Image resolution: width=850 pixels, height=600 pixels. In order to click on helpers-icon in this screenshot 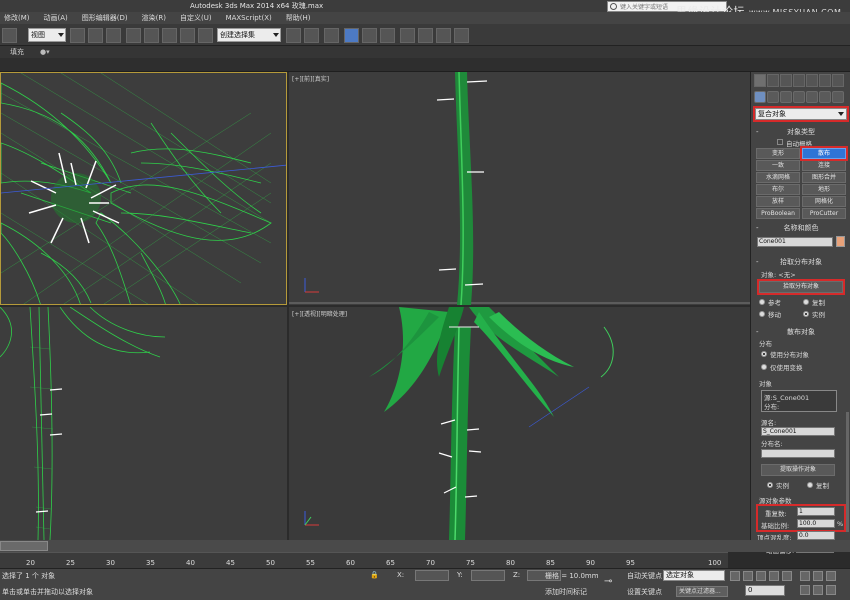, I will do `click(812, 97)`.